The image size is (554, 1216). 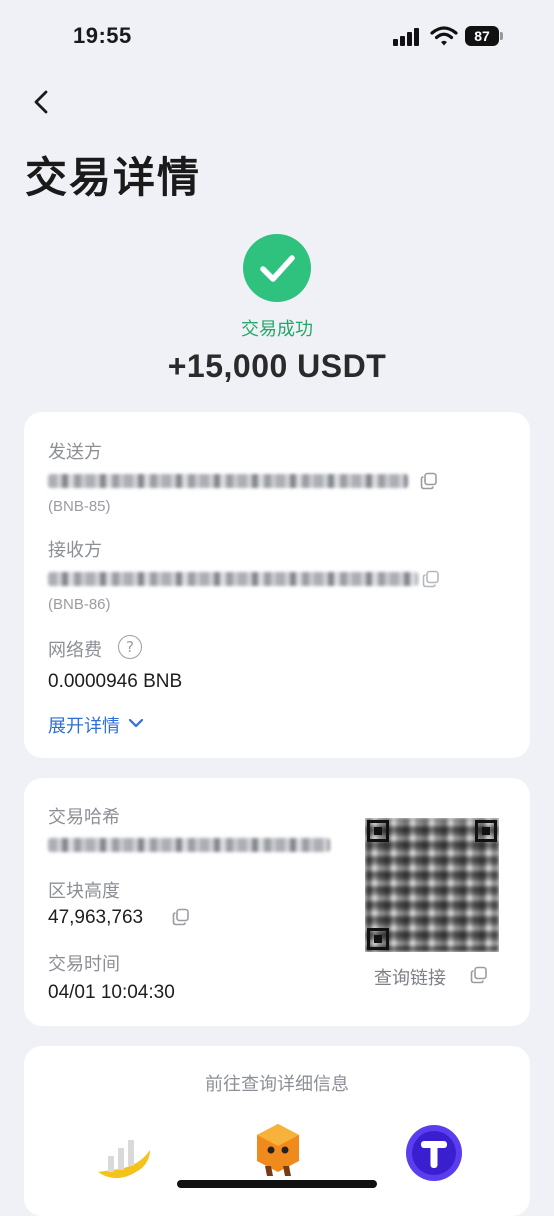 What do you see at coordinates (277, 38) in the screenshot?
I see `status-bar: 19:55 87` at bounding box center [277, 38].